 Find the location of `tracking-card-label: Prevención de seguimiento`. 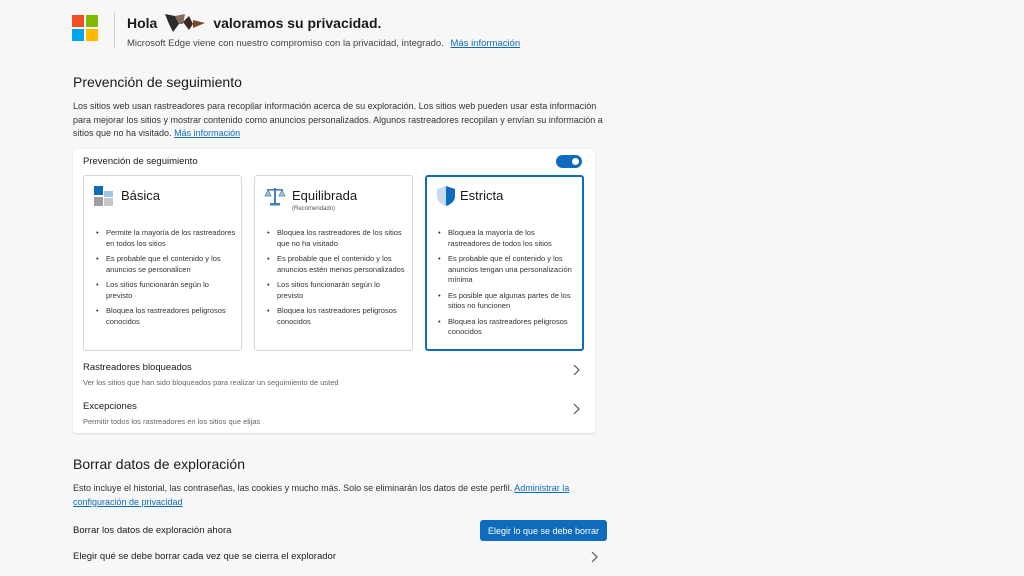

tracking-card-label: Prevención de seguimiento is located at coordinates (140, 161).